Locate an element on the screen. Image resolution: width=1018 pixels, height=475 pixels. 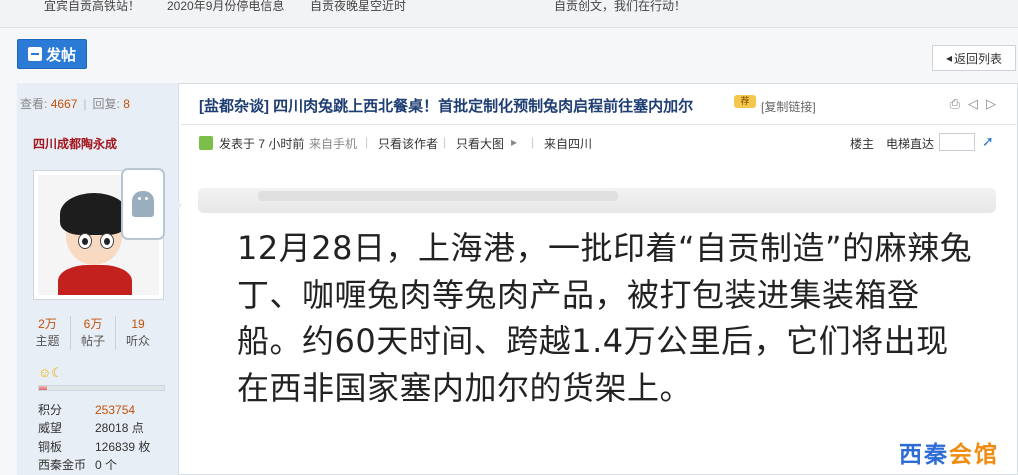
attr-label: 积分 is located at coordinates (50, 410).